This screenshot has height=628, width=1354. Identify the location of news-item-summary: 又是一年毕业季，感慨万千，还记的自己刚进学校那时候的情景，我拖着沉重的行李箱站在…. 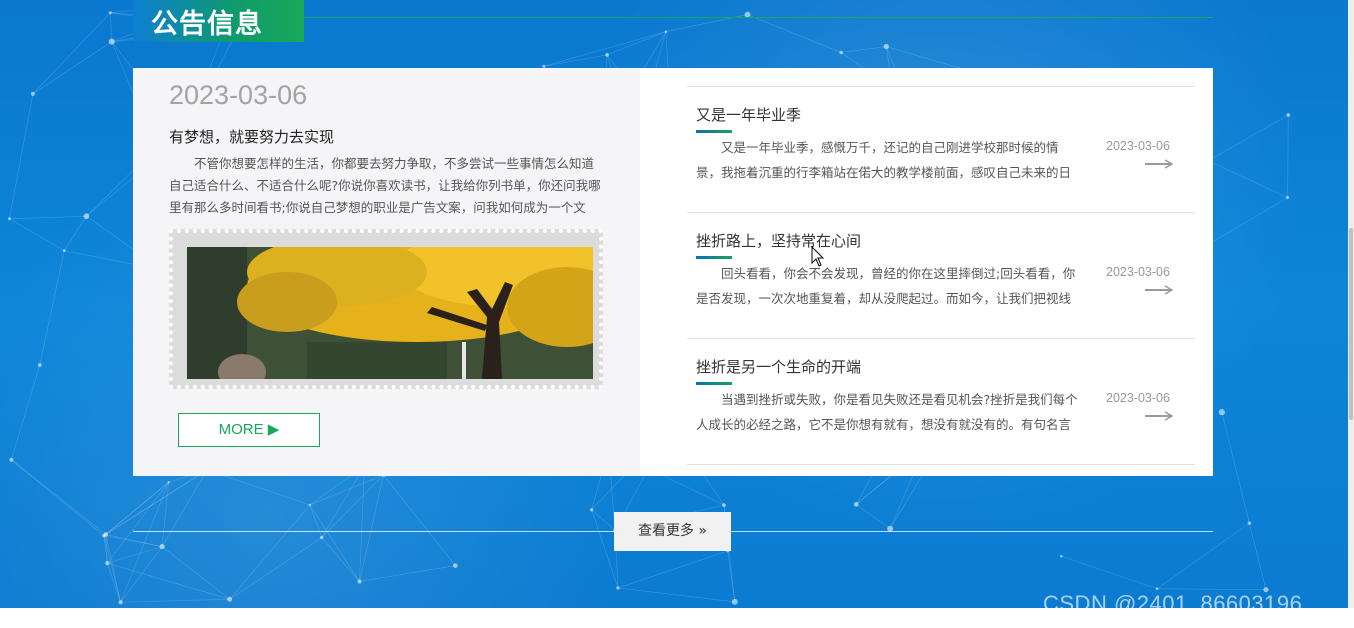
(884, 160).